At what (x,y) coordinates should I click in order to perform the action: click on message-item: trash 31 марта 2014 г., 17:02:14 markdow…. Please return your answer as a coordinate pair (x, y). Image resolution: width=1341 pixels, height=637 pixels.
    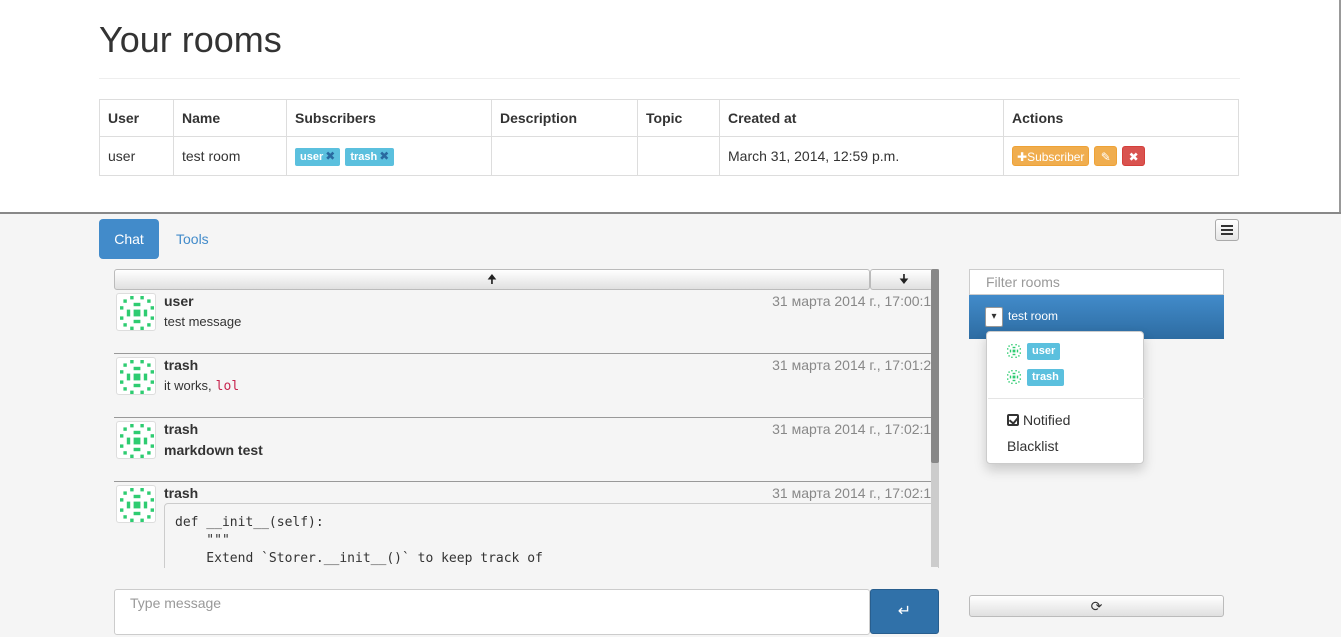
    Looking at the image, I should click on (526, 450).